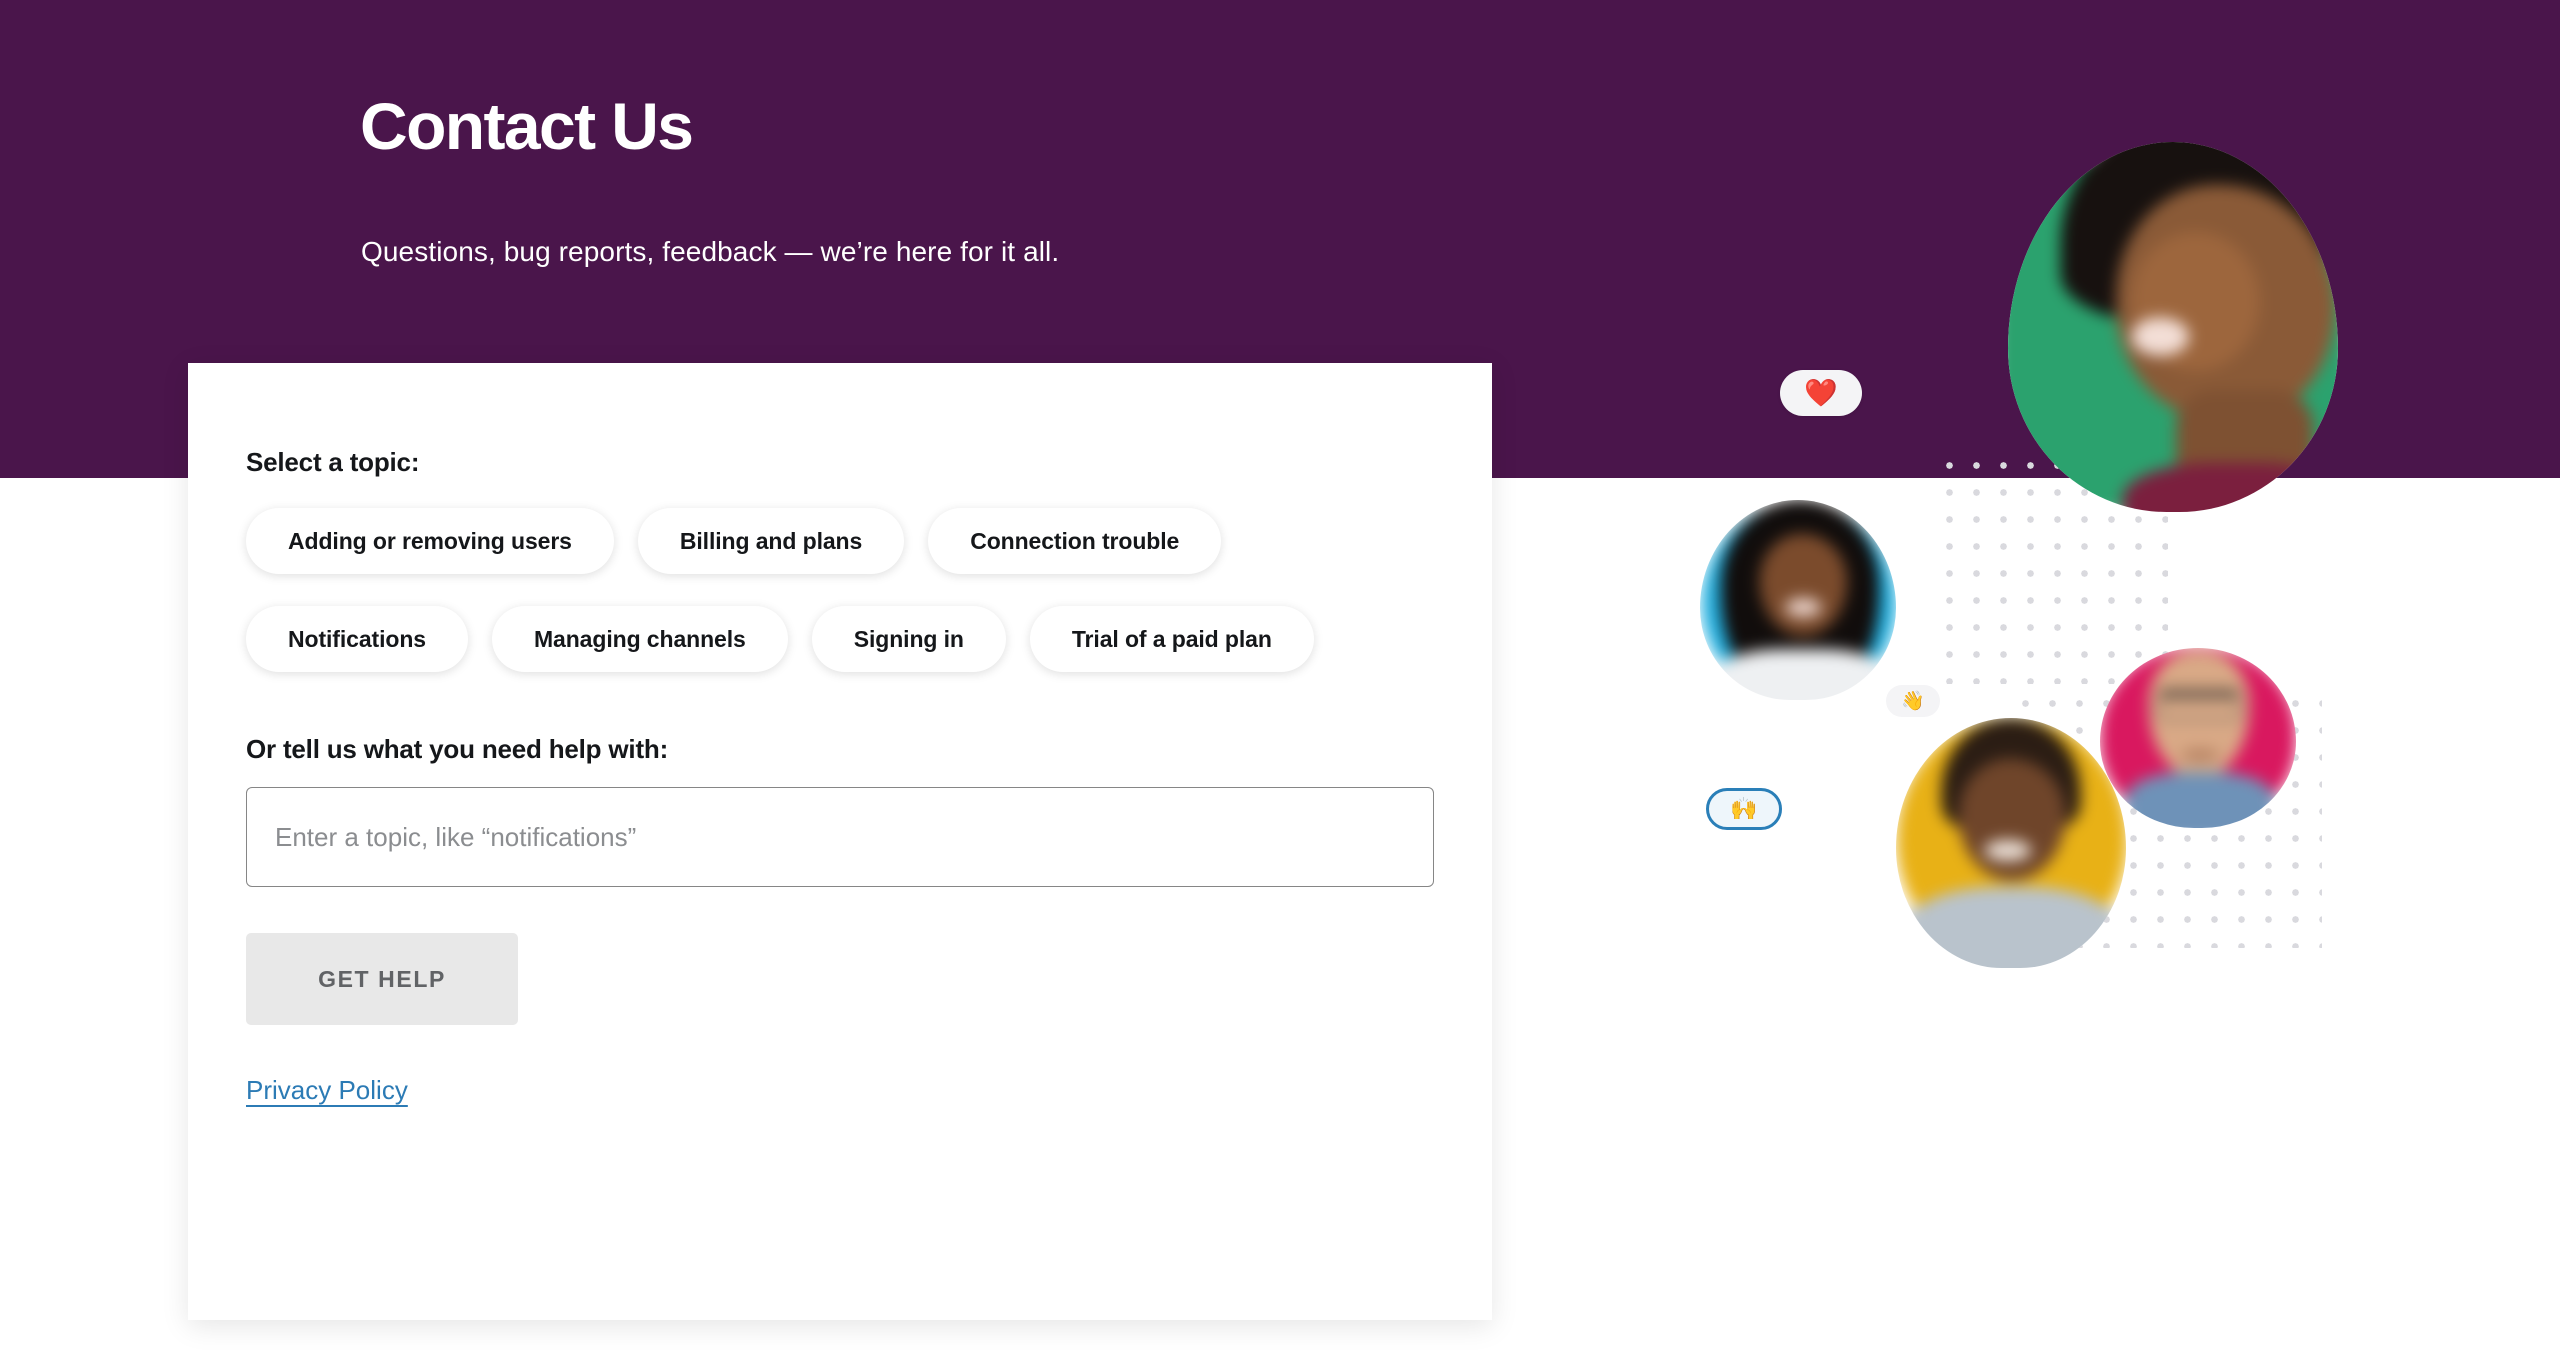  I want to click on avatar-yellow, so click(2011, 843).